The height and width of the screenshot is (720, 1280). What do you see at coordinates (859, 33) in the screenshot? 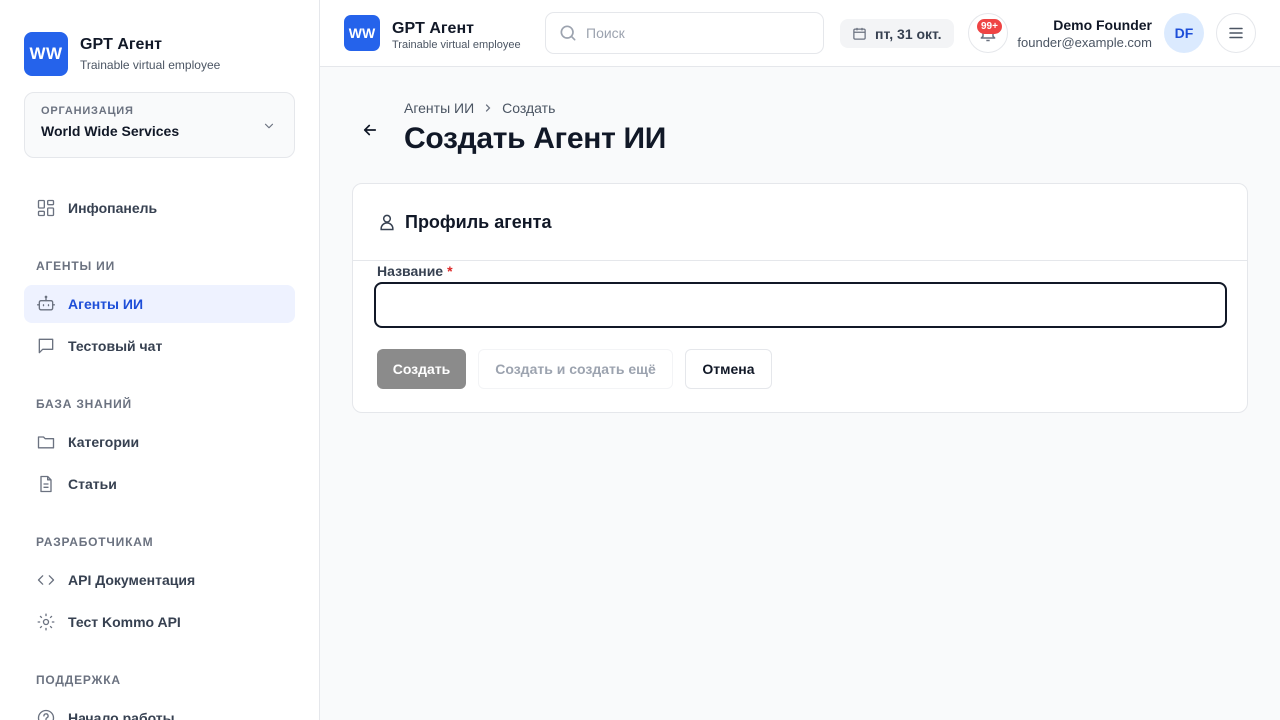
I see `calendar-icon` at bounding box center [859, 33].